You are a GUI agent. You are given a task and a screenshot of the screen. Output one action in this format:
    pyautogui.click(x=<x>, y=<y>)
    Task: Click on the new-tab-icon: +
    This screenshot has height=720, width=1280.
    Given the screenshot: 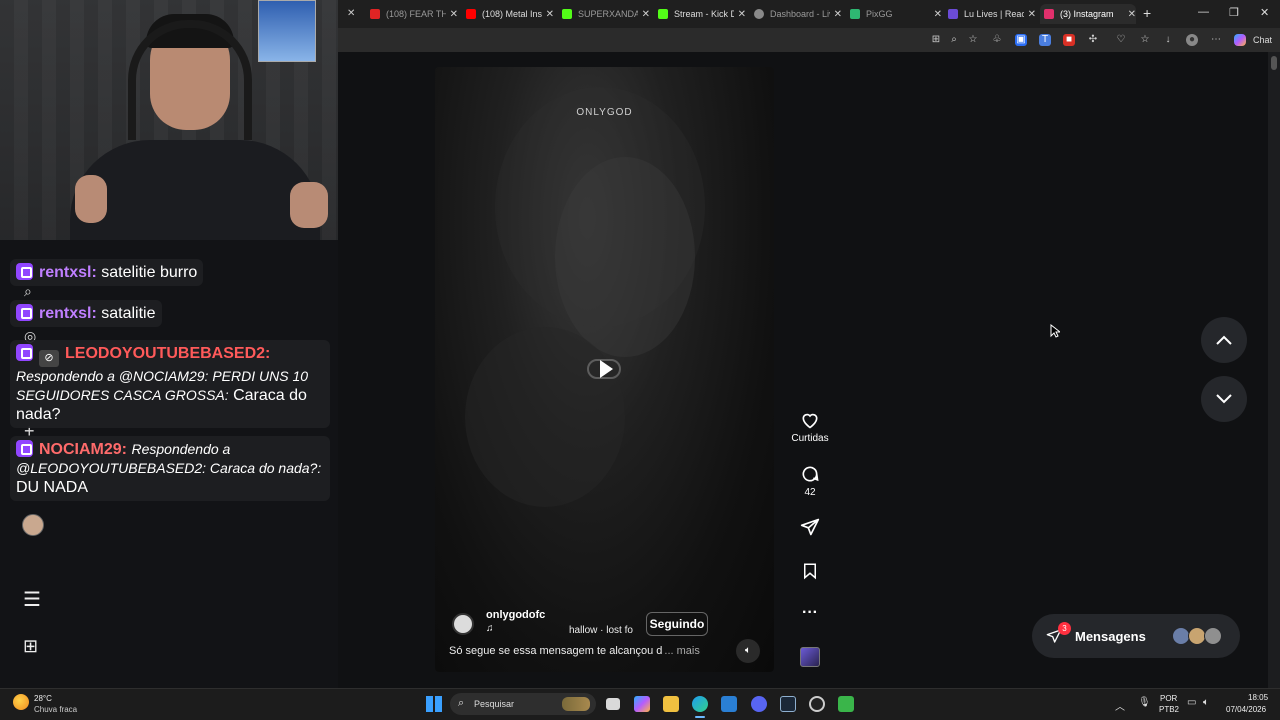 What is the action you would take?
    pyautogui.click(x=1147, y=13)
    